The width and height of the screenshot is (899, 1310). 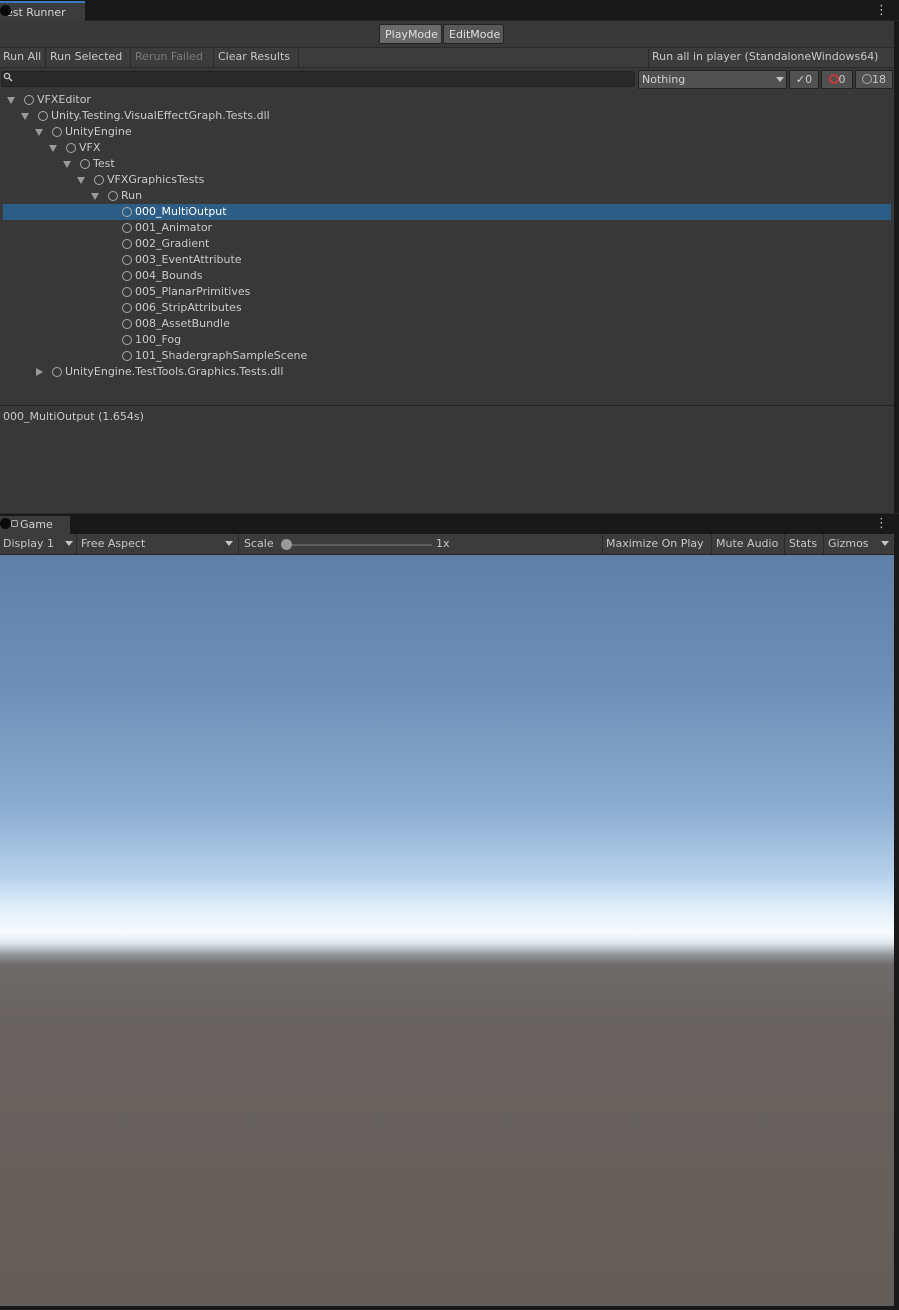 I want to click on tree-item-label: VFXEditor, so click(x=64, y=99).